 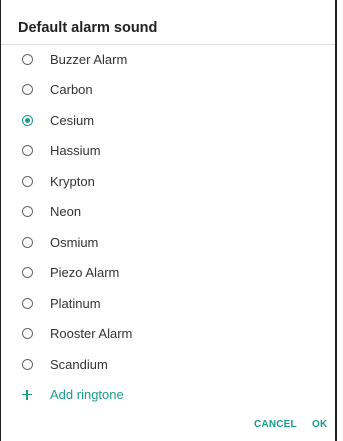 What do you see at coordinates (87, 394) in the screenshot?
I see `add-ringtone-label: Add ringtone` at bounding box center [87, 394].